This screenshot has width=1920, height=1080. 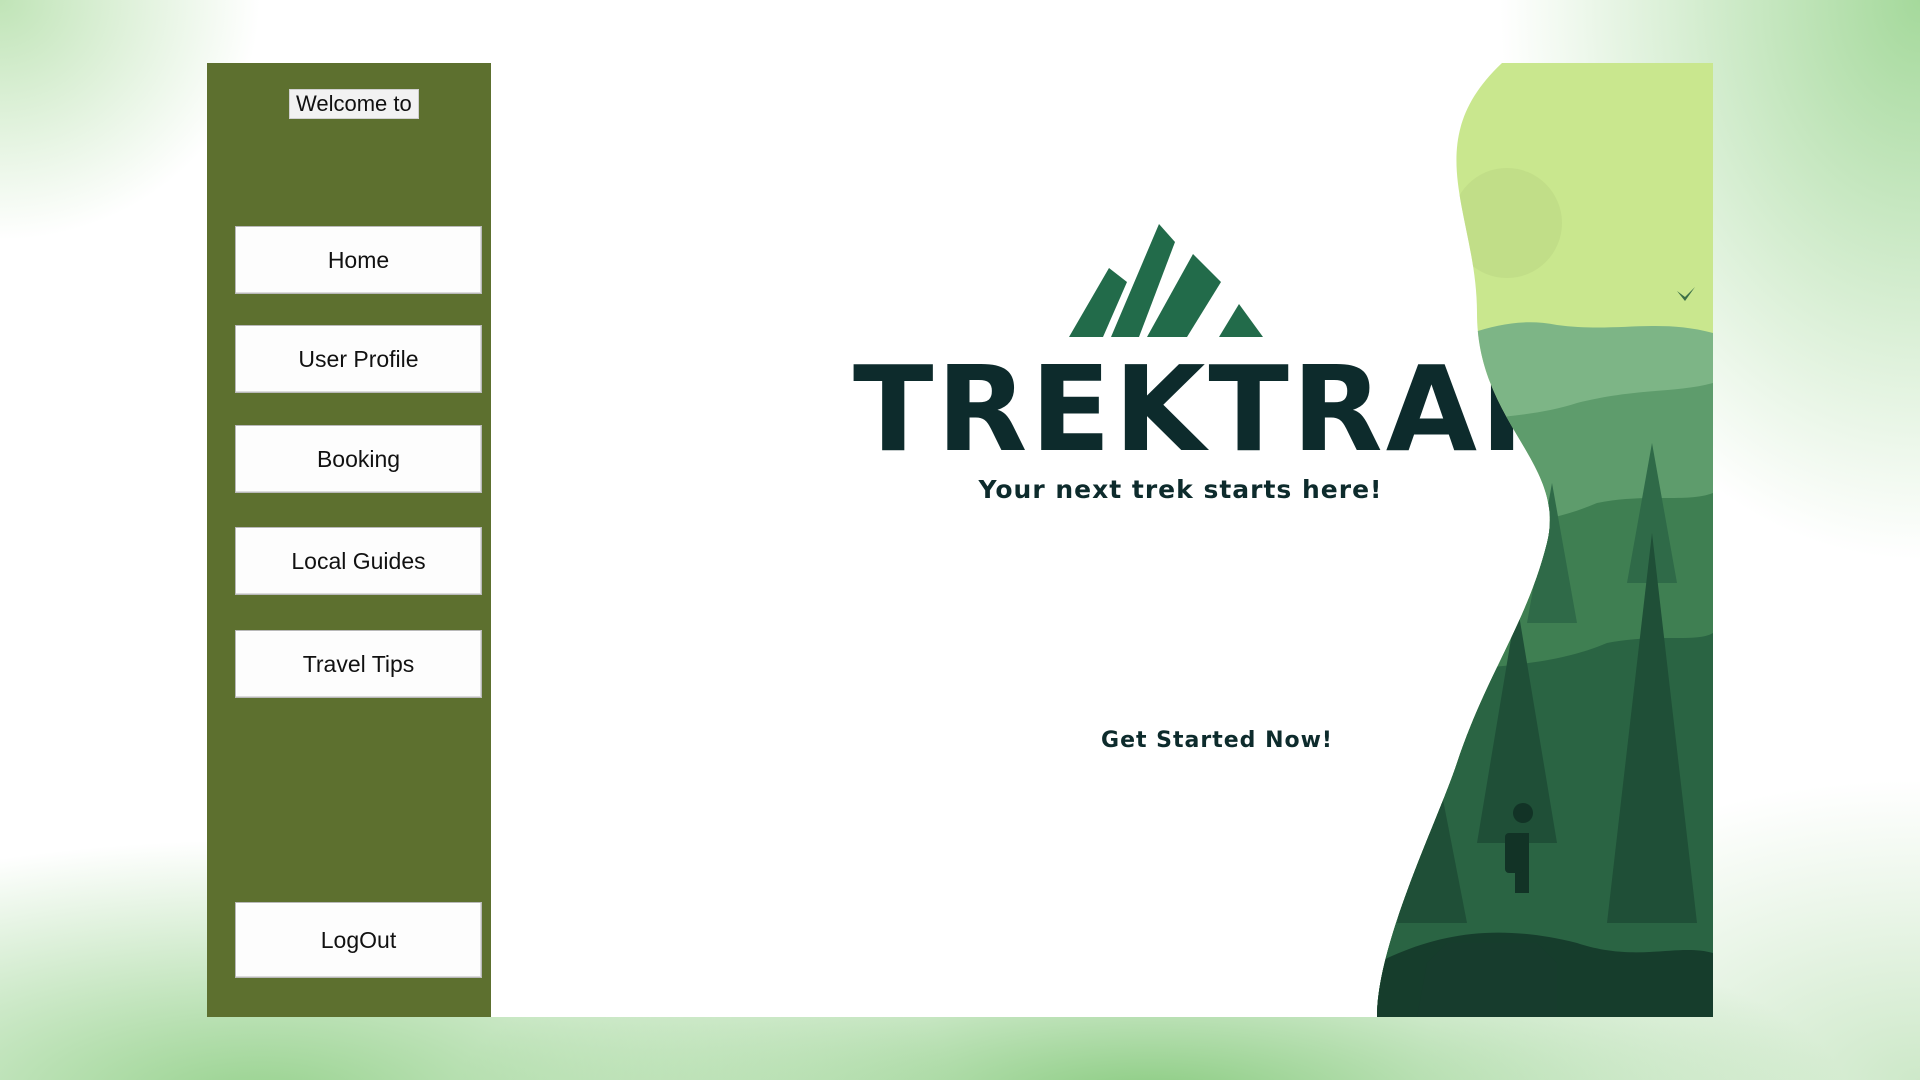 I want to click on mountain-logo-icon, so click(x=1166, y=280).